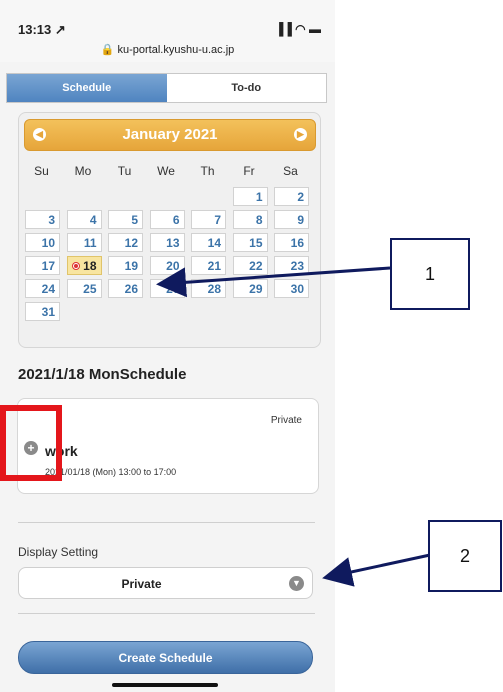  Describe the element at coordinates (430, 274) in the screenshot. I see `callout-1: 1` at that location.